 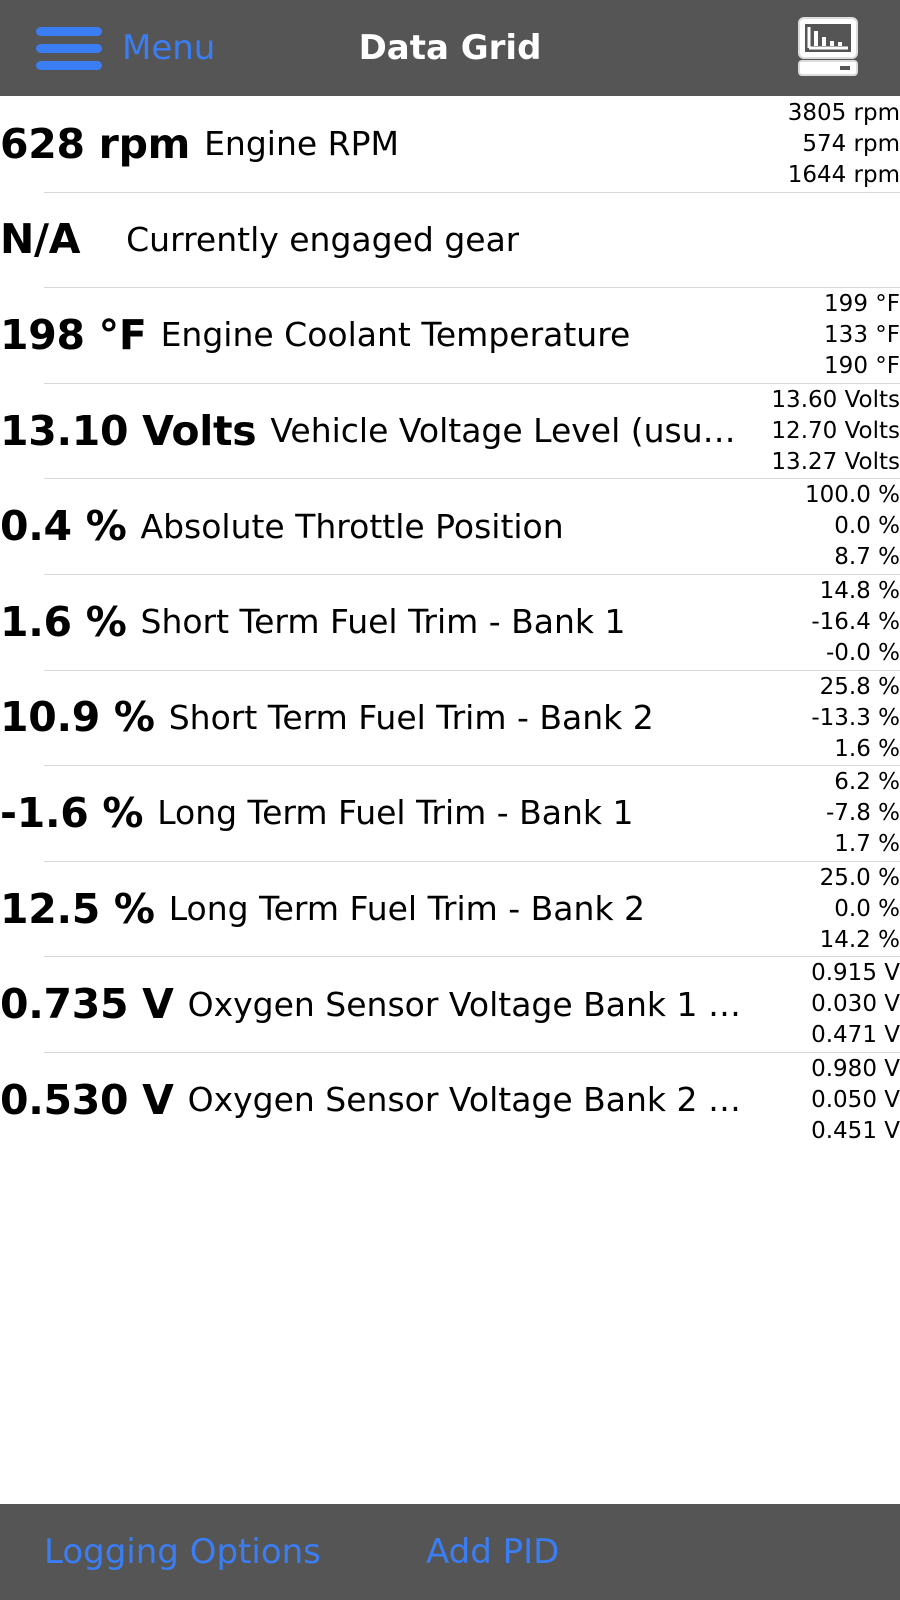 I want to click on pid-current-value: 628 rpm, so click(x=95, y=143).